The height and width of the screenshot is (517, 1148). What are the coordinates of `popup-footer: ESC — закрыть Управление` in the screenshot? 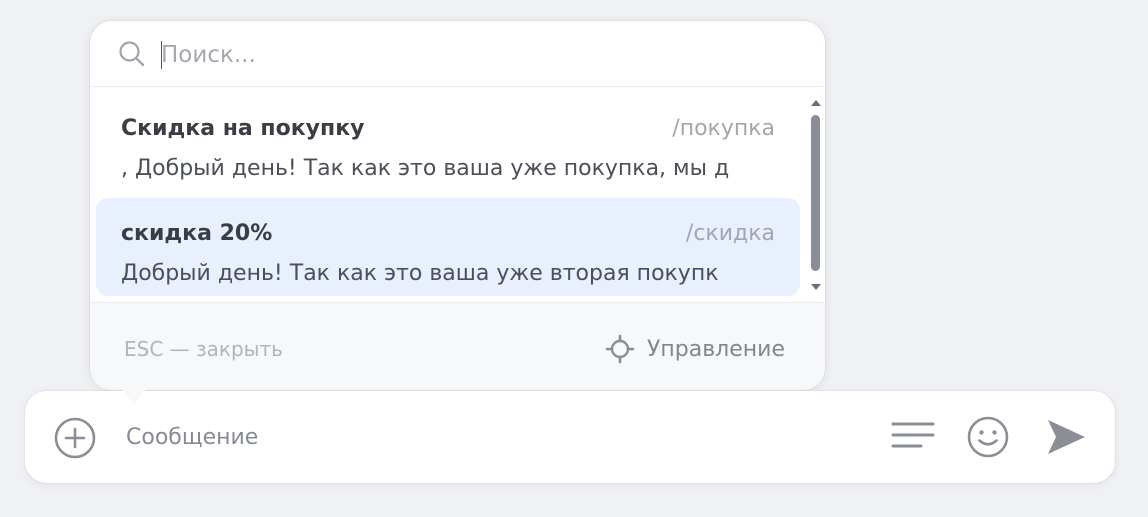 It's located at (457, 346).